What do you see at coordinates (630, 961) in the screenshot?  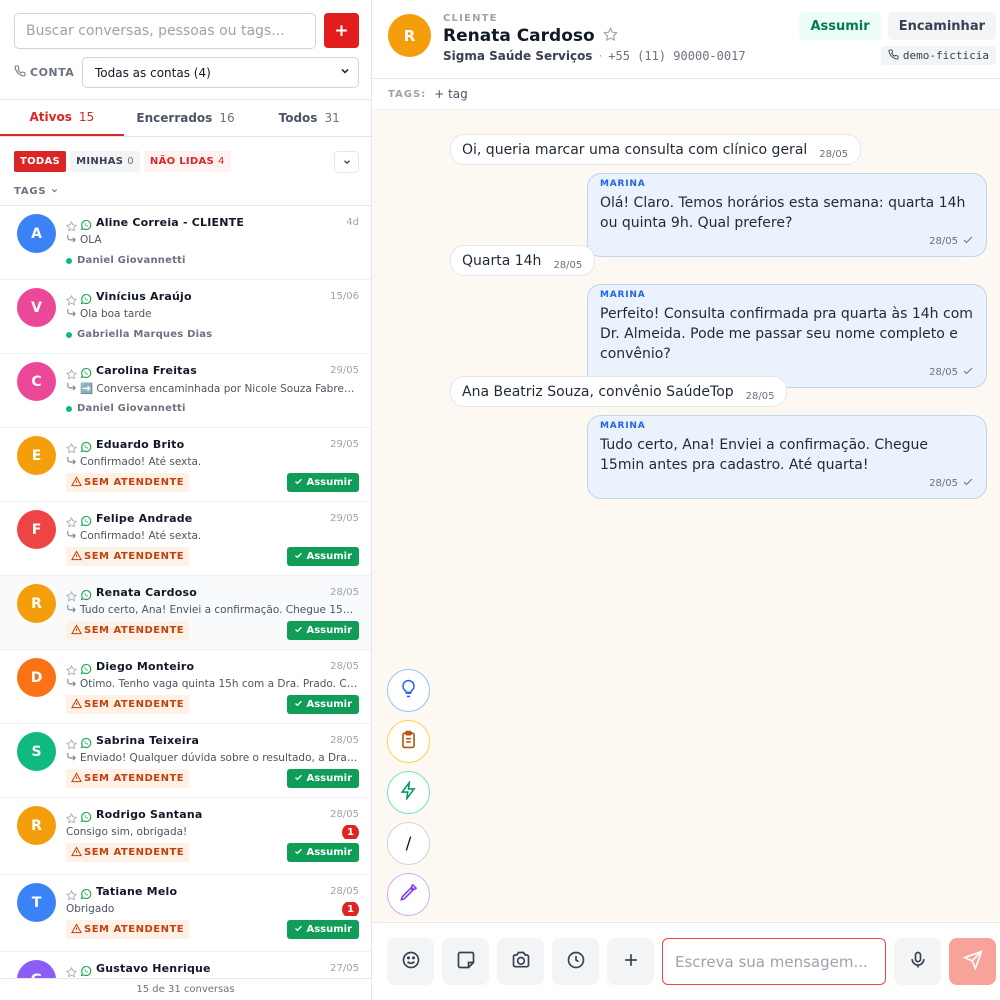 I see `attach-button` at bounding box center [630, 961].